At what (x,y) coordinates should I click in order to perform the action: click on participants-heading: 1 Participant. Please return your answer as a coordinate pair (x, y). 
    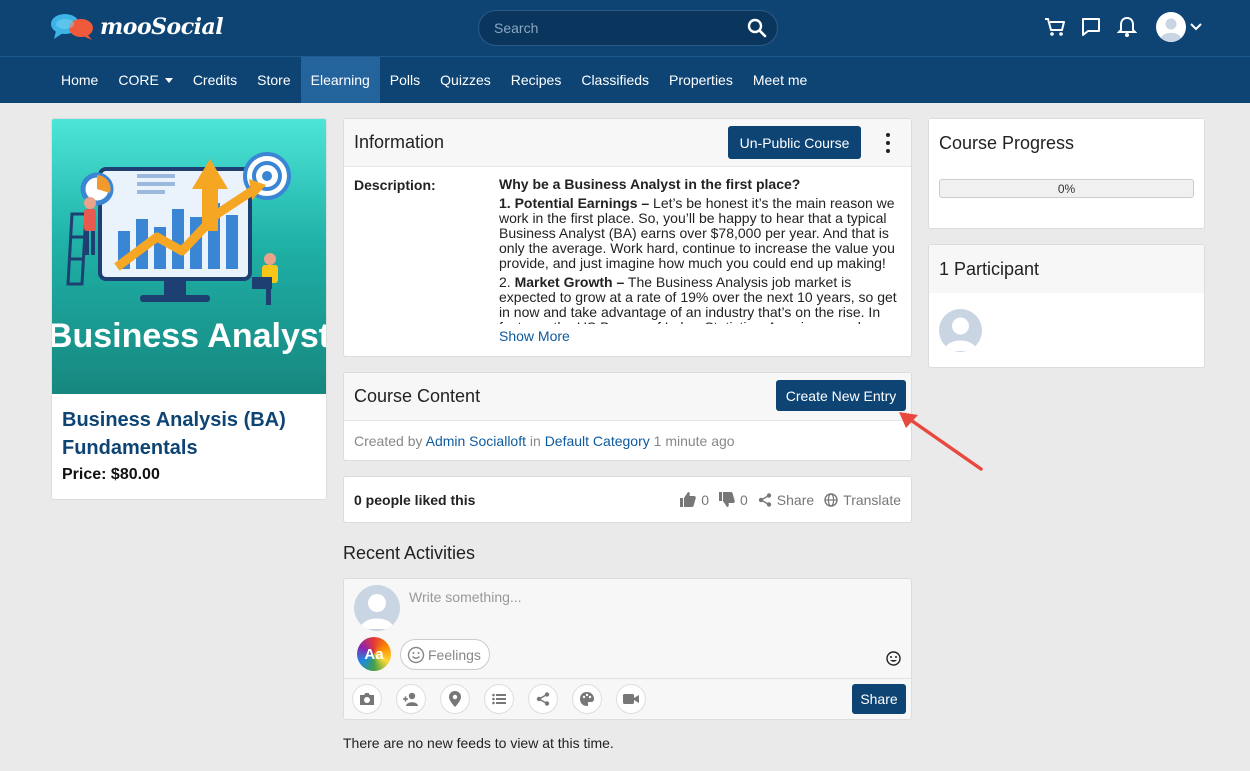
    Looking at the image, I should click on (989, 268).